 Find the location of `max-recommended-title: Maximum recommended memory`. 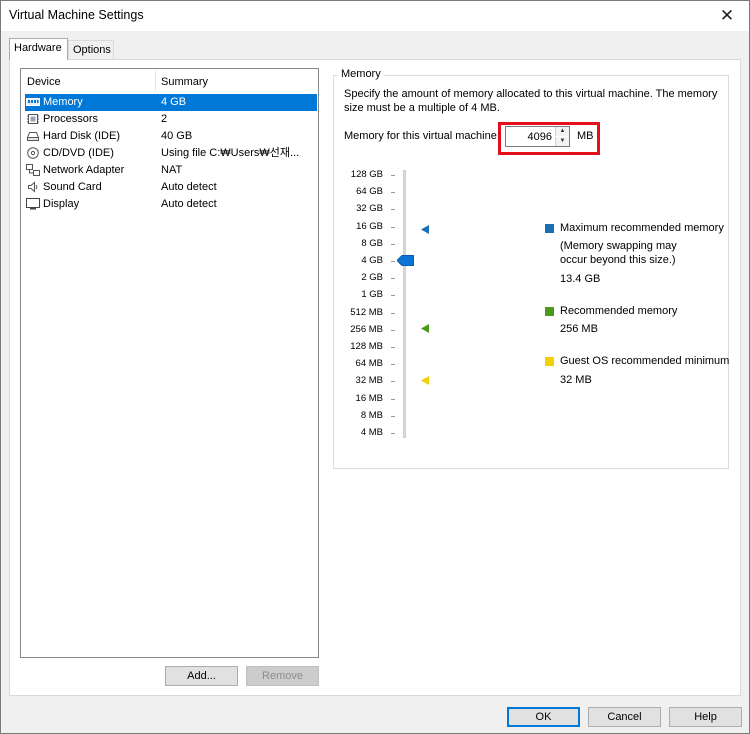

max-recommended-title: Maximum recommended memory is located at coordinates (642, 228).